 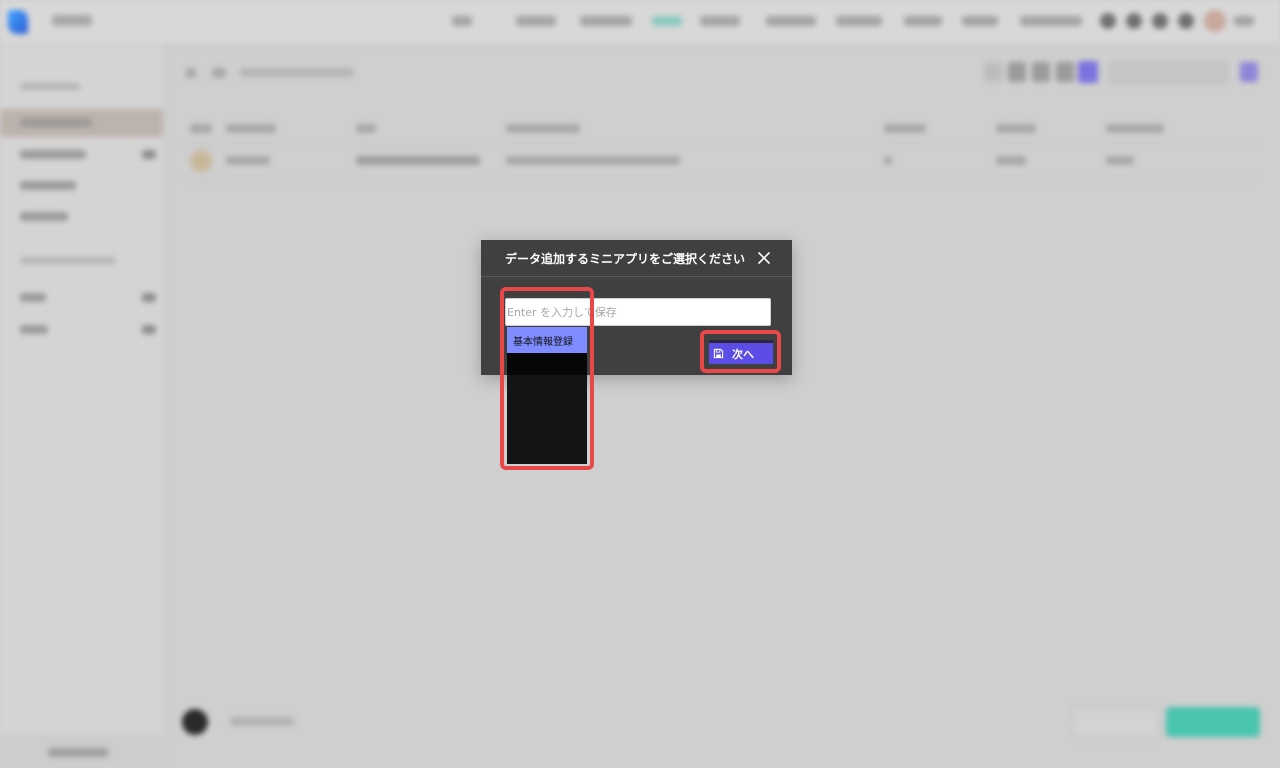 What do you see at coordinates (764, 258) in the screenshot?
I see `close-icon` at bounding box center [764, 258].